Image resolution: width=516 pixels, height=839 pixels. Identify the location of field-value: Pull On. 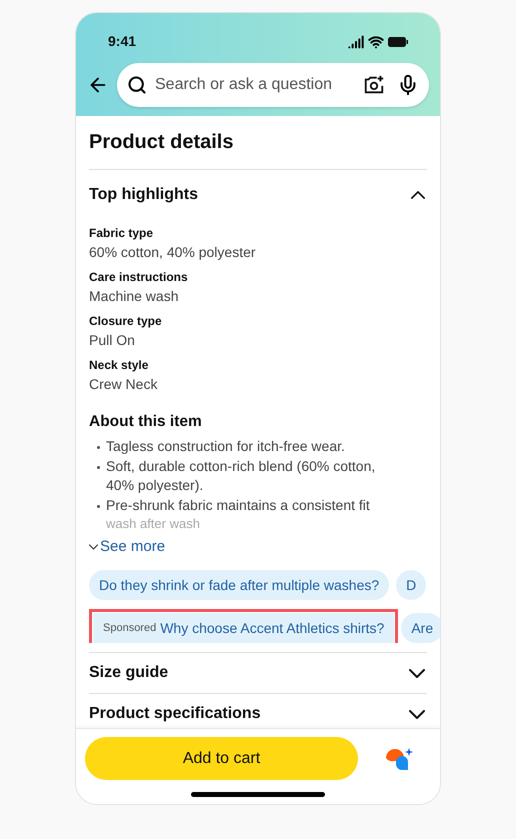
(112, 340).